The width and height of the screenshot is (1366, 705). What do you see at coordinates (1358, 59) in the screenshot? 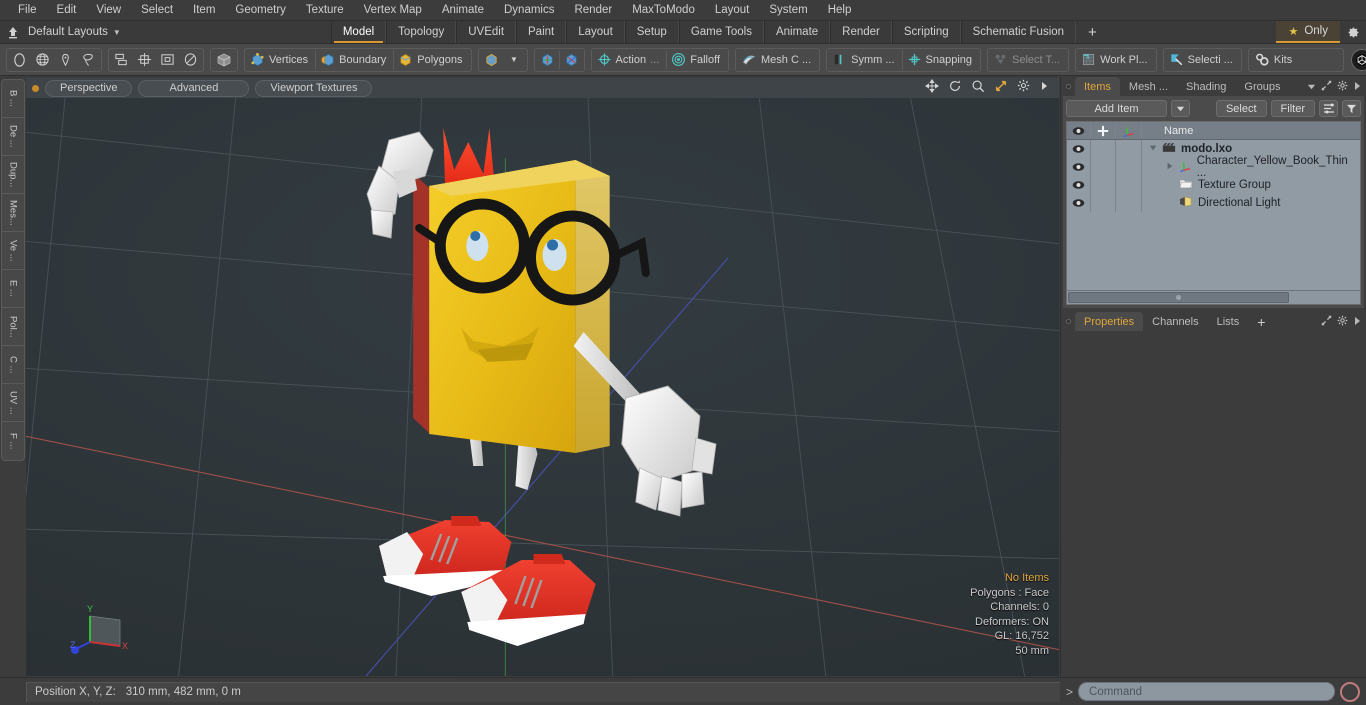
I see `modo-logo-icon` at bounding box center [1358, 59].